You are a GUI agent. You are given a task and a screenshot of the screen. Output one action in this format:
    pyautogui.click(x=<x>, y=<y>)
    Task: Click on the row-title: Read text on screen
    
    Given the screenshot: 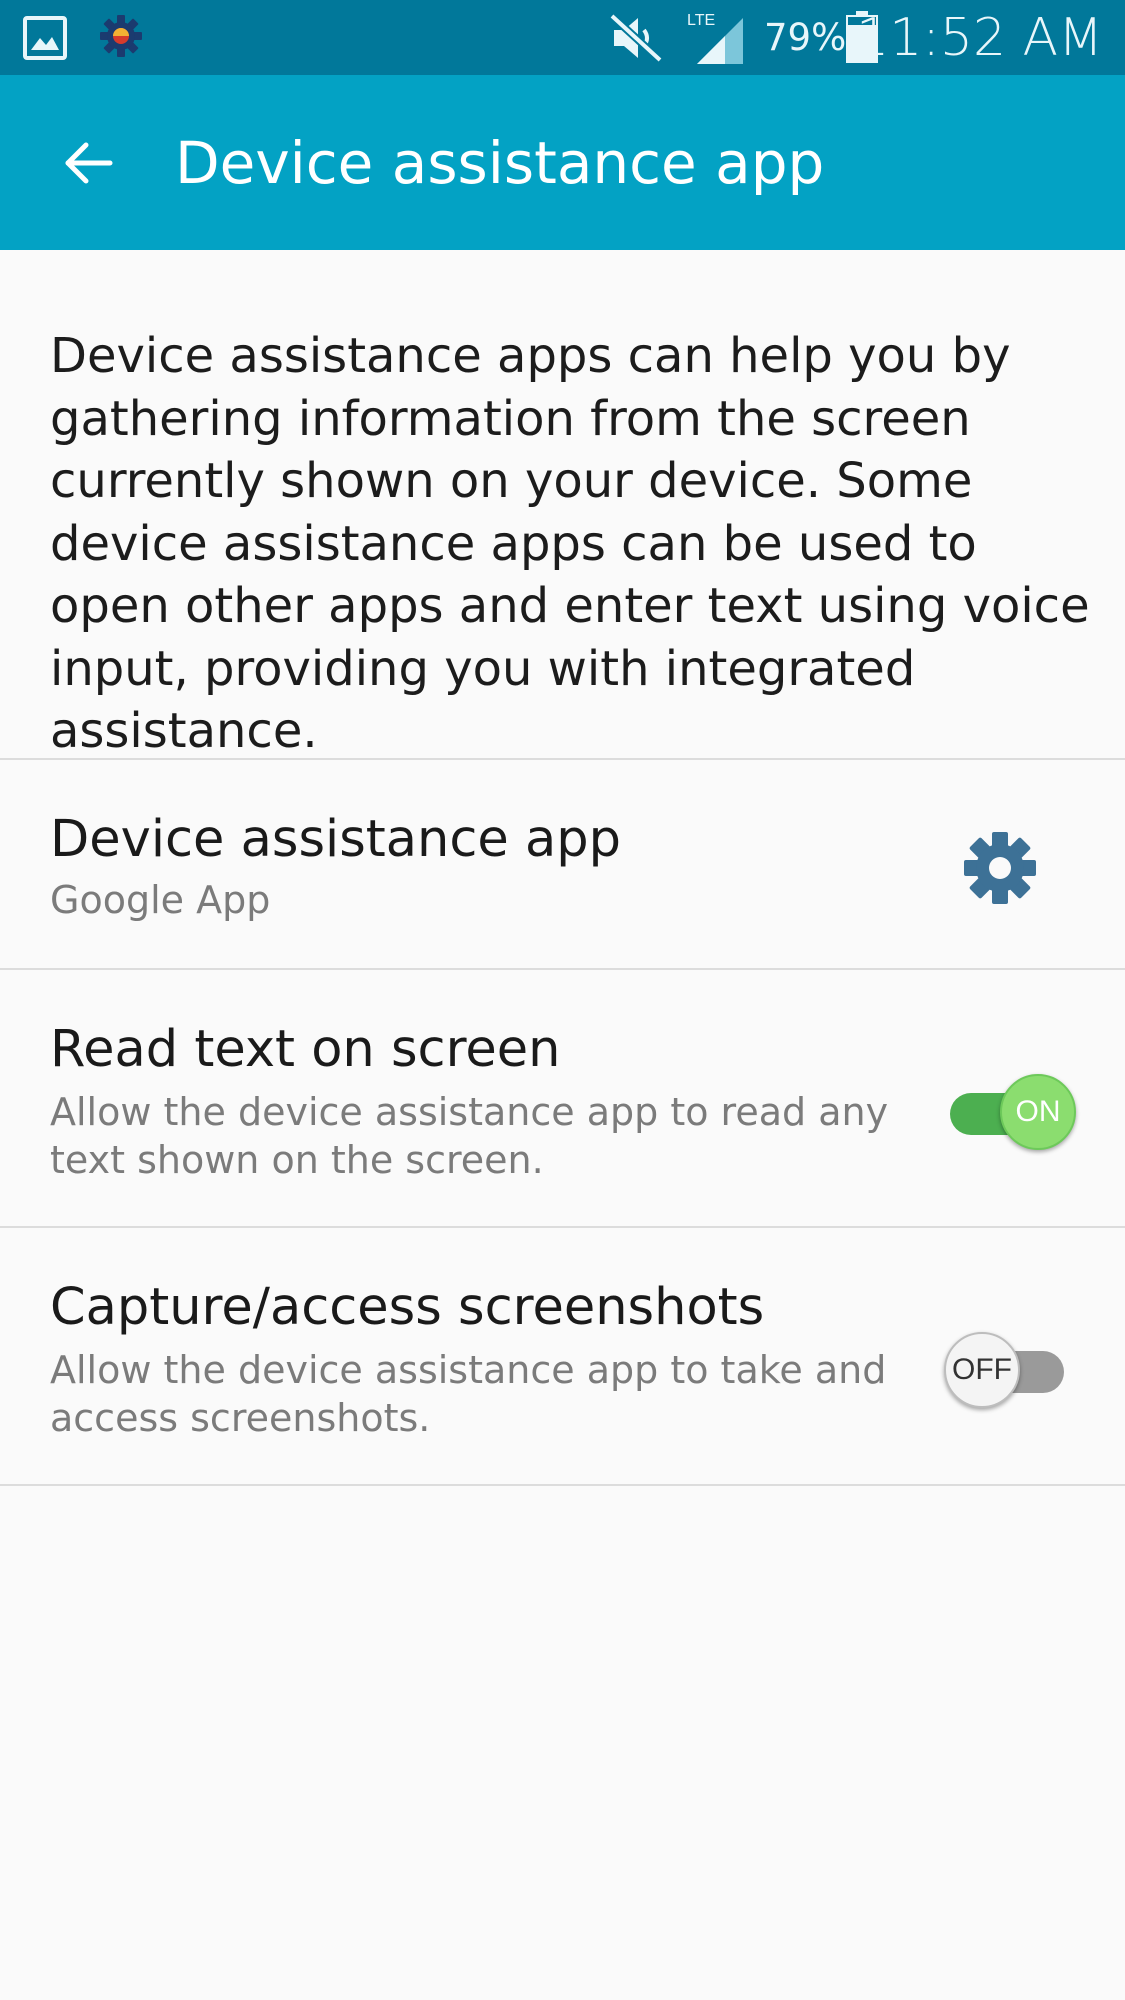 What is the action you would take?
    pyautogui.click(x=305, y=1049)
    